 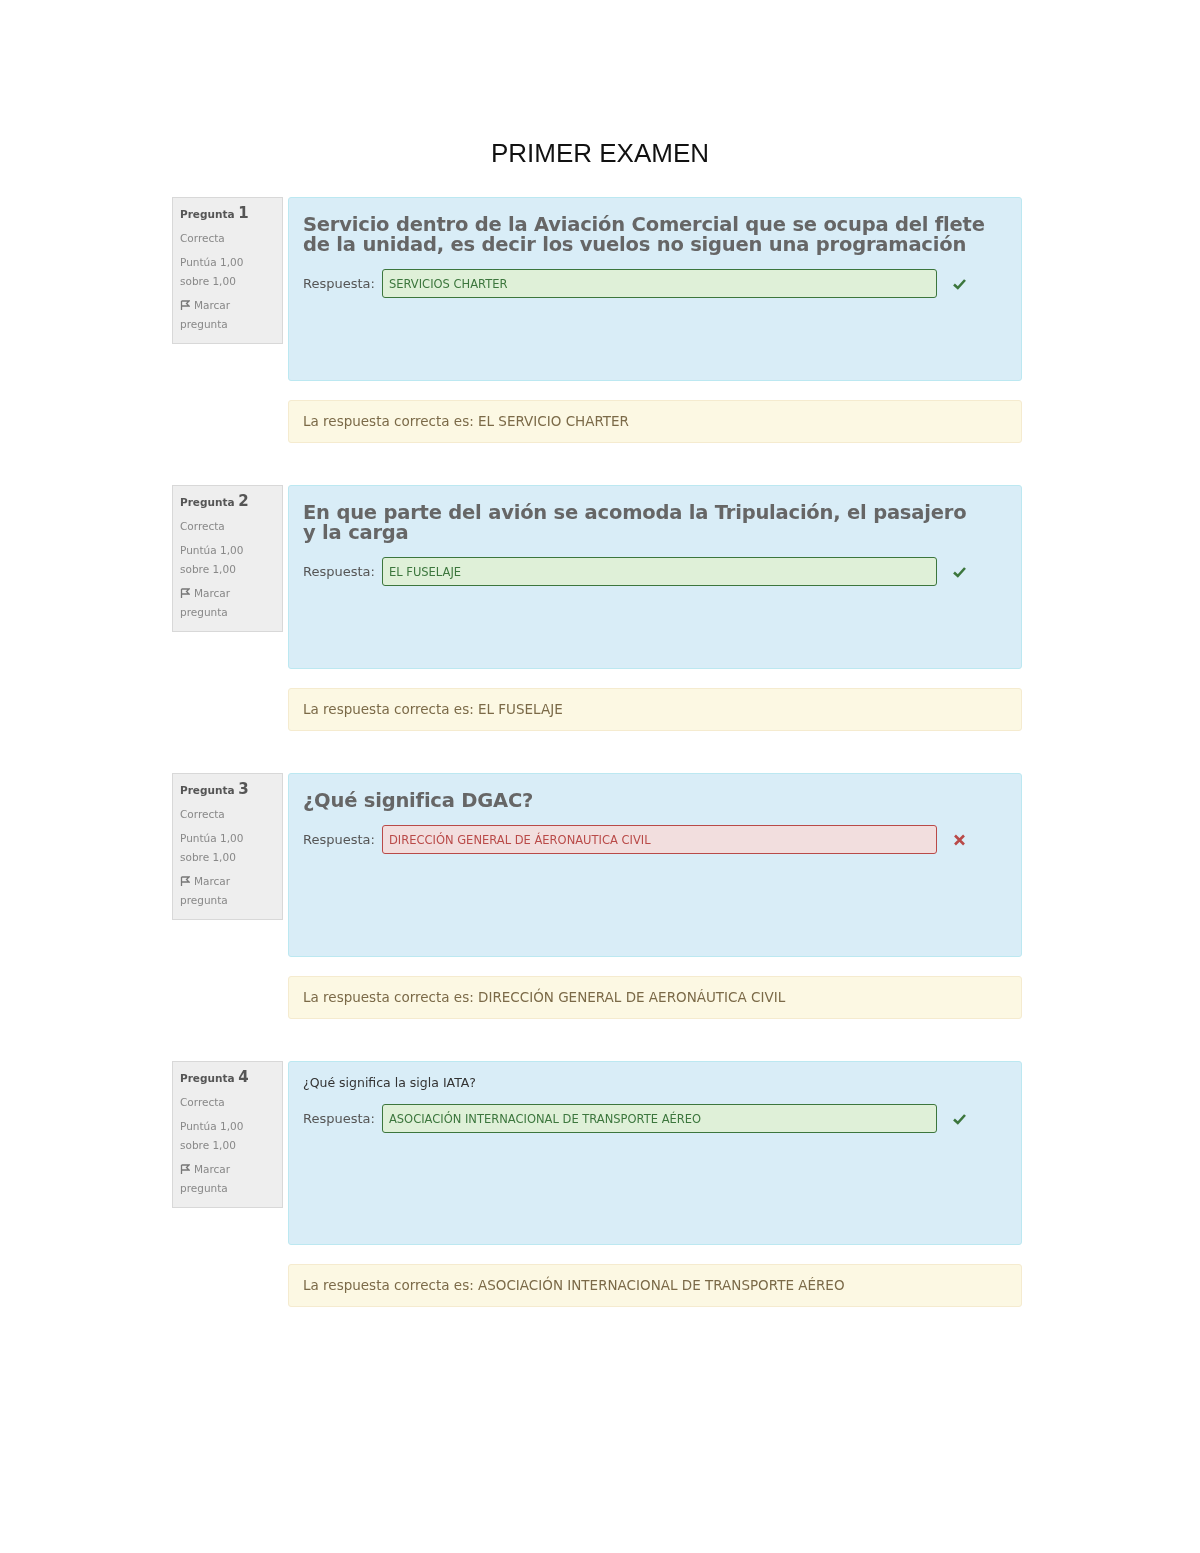 What do you see at coordinates (659, 1118) in the screenshot?
I see `answer-field: ASOCIACIÓN INTERNACIONAL DE TRANSPORTE AÉREO` at bounding box center [659, 1118].